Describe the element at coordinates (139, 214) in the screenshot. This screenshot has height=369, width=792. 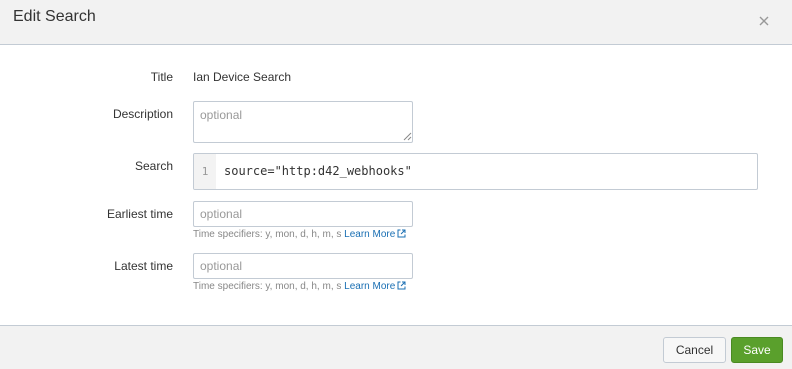
I see `earliest-time-label: Earliest time` at that location.